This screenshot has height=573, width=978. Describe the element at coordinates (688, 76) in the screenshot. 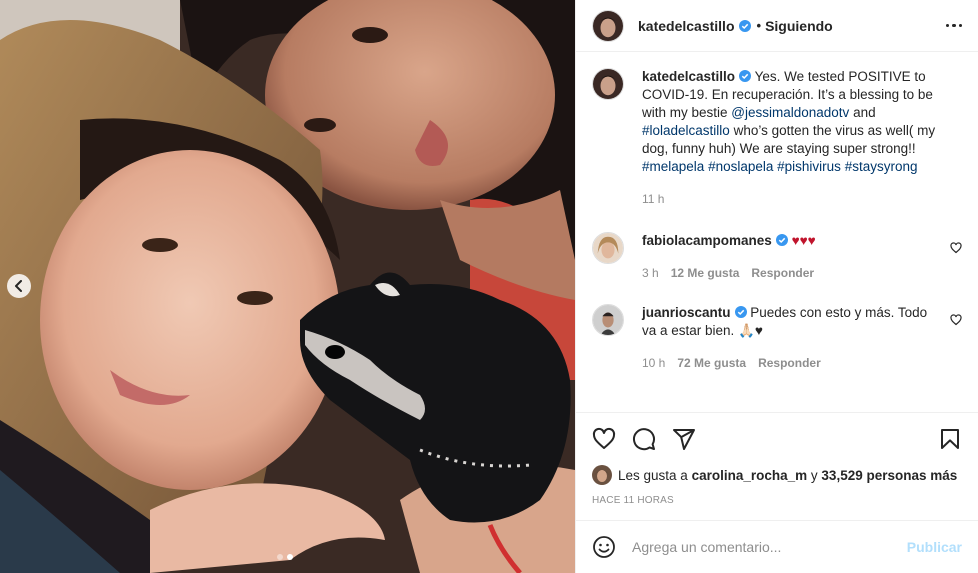

I see `caption-username: katedelcastillo` at that location.